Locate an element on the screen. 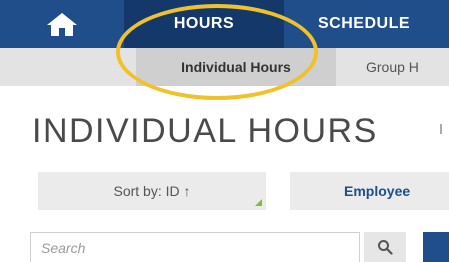 Image resolution: width=449 pixels, height=262 pixels. home-icon is located at coordinates (62, 24).